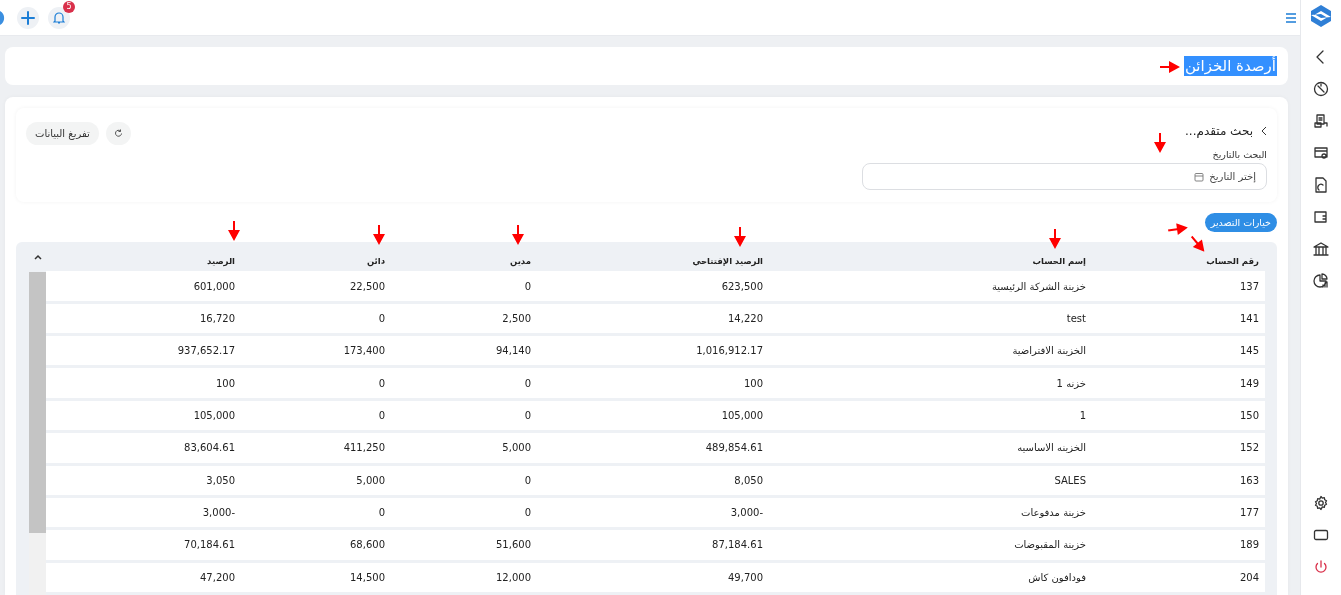 The image size is (1341, 595). Describe the element at coordinates (1321, 281) in the screenshot. I see `pie-chart-icon` at that location.